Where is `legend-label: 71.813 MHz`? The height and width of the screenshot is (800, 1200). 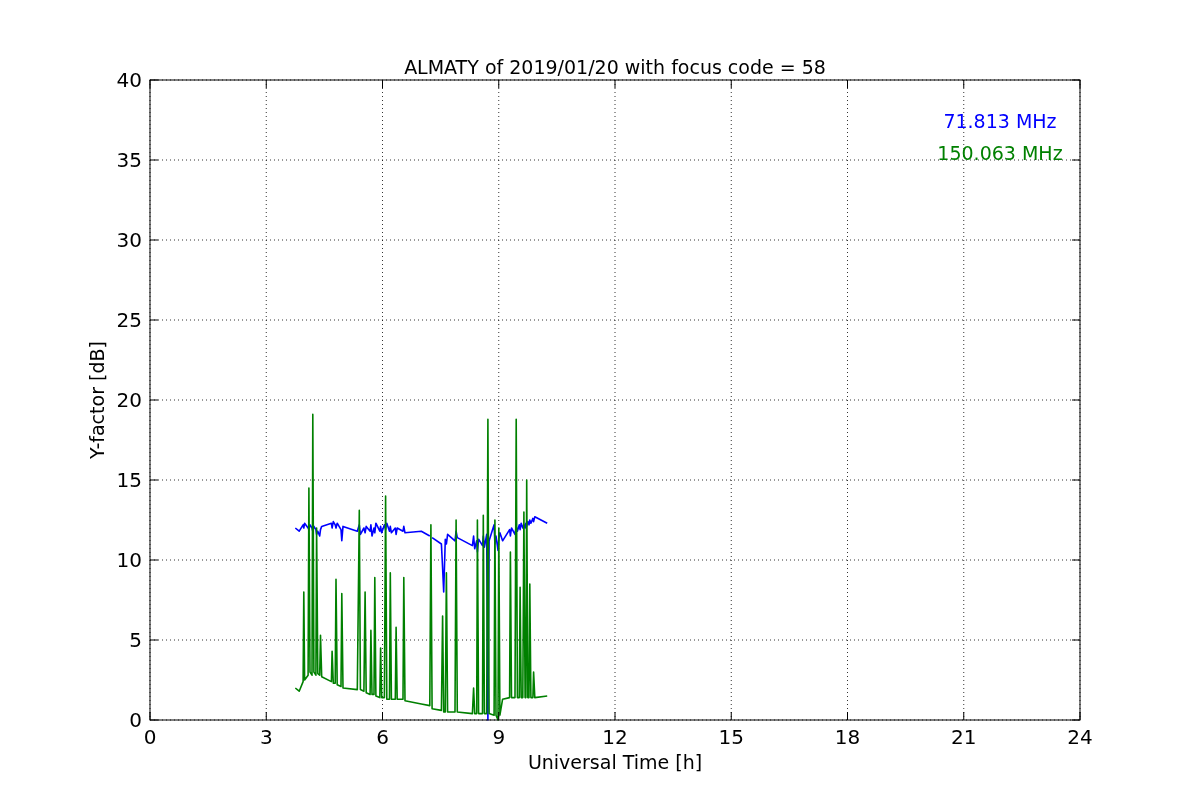 legend-label: 71.813 MHz is located at coordinates (1000, 121).